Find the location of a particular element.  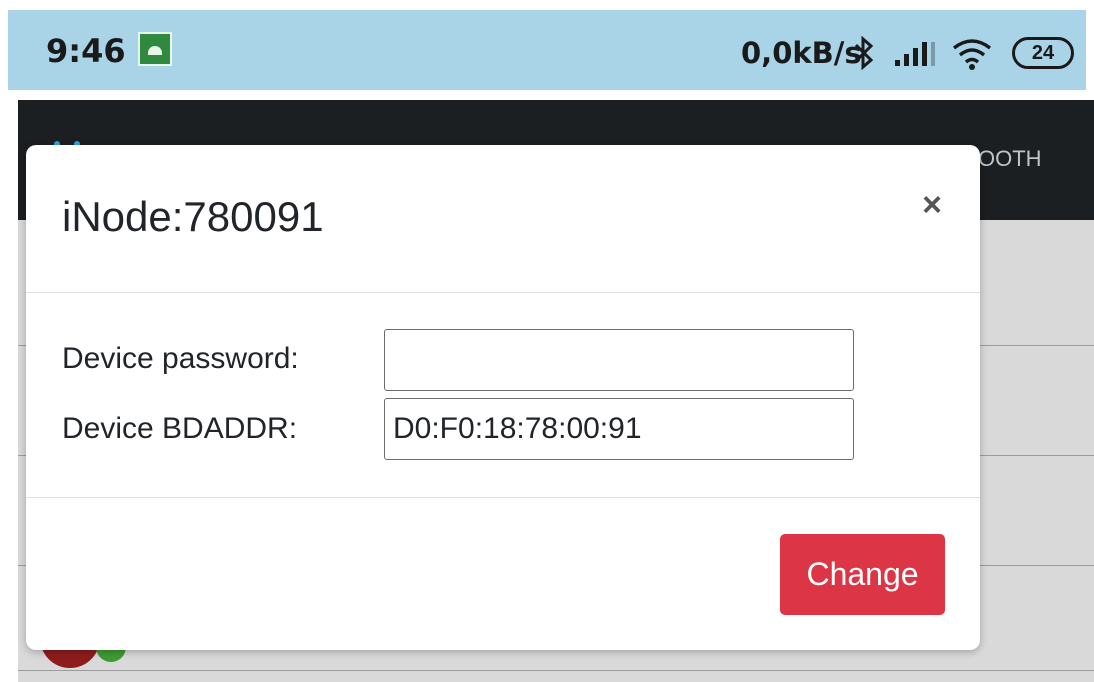

close-icon: × is located at coordinates (932, 205).